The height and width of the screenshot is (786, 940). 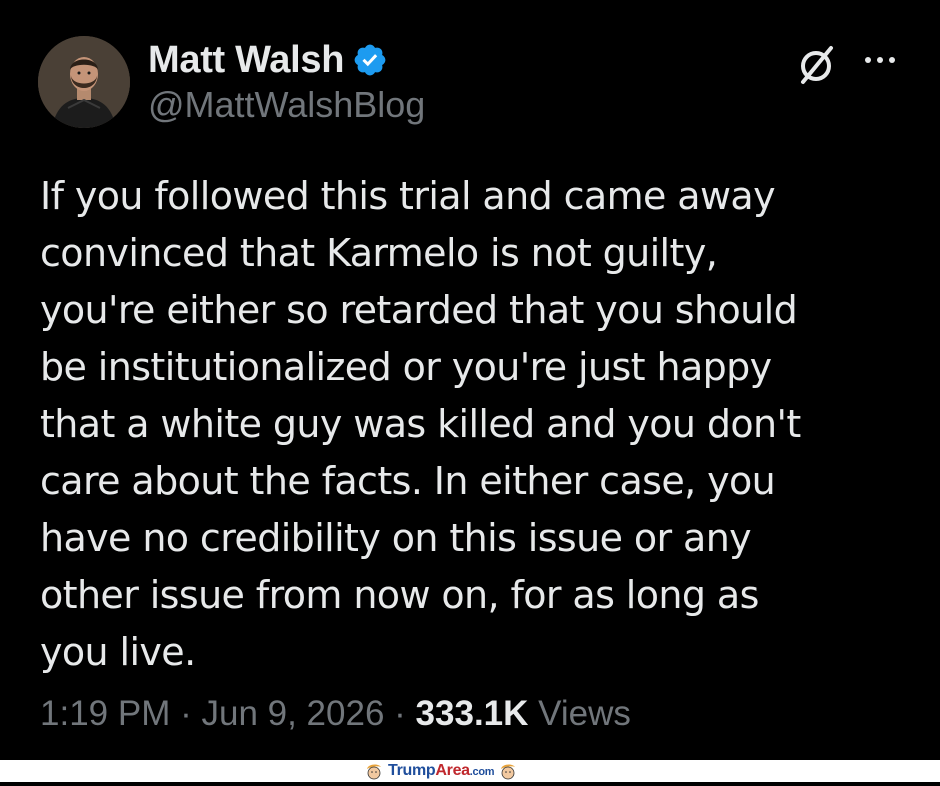 I want to click on author-display-name: Matt Walsh, so click(x=246, y=60).